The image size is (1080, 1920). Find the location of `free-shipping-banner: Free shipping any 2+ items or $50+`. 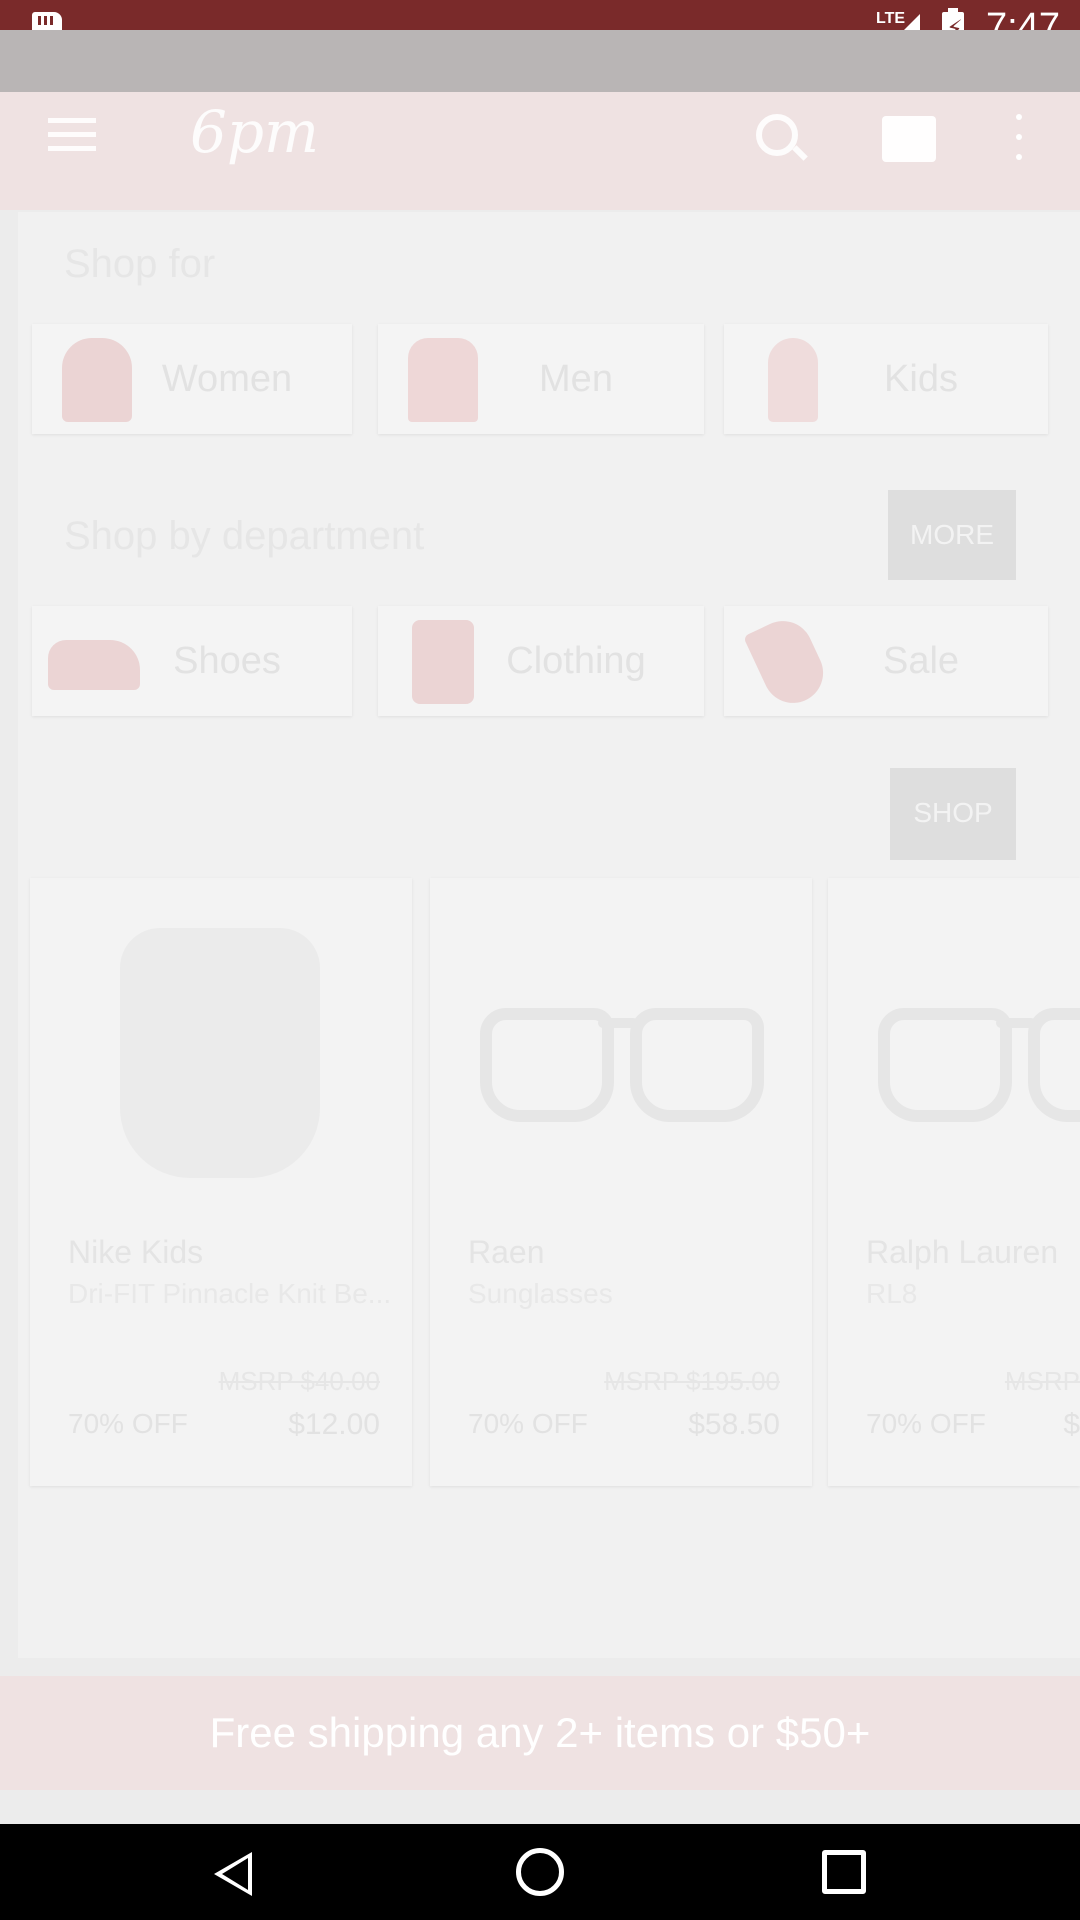

free-shipping-banner: Free shipping any 2+ items or $50+ is located at coordinates (540, 1733).